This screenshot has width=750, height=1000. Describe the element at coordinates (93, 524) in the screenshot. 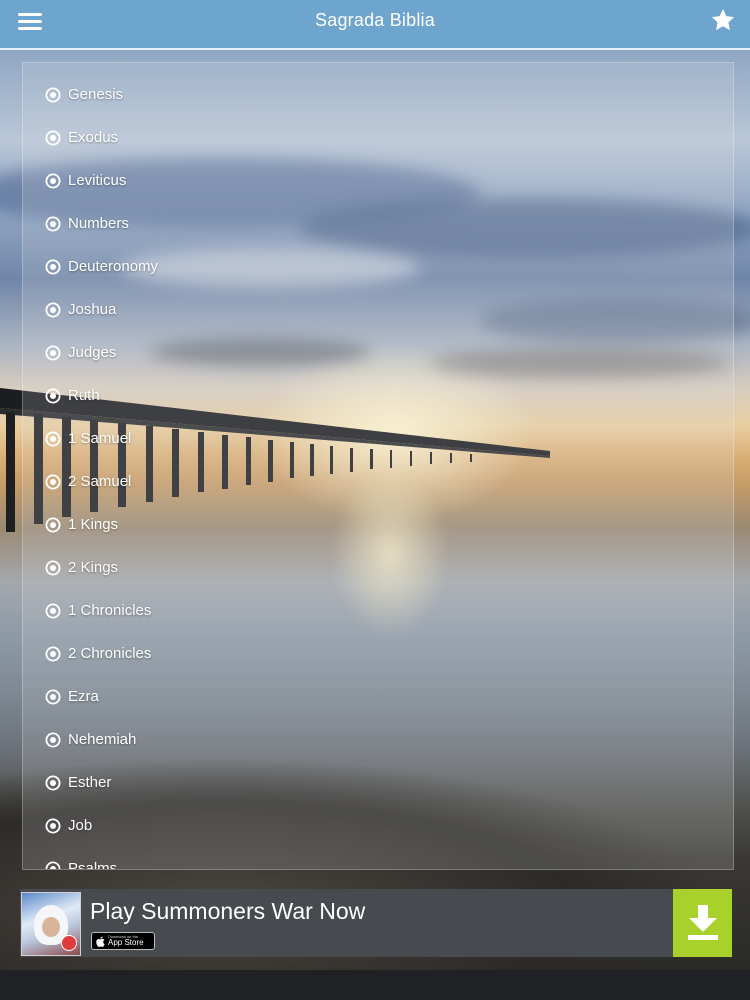

I see `book-name: 1 Kings` at that location.